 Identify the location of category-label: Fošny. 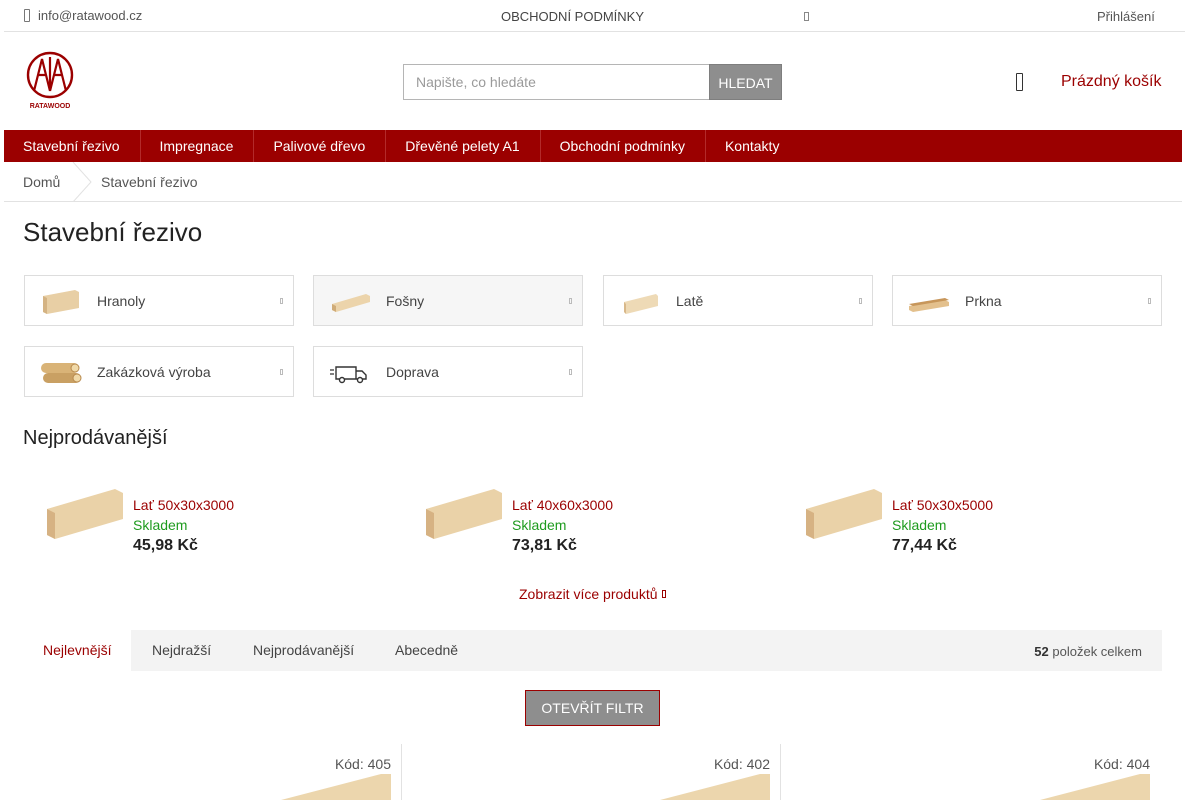
(405, 301).